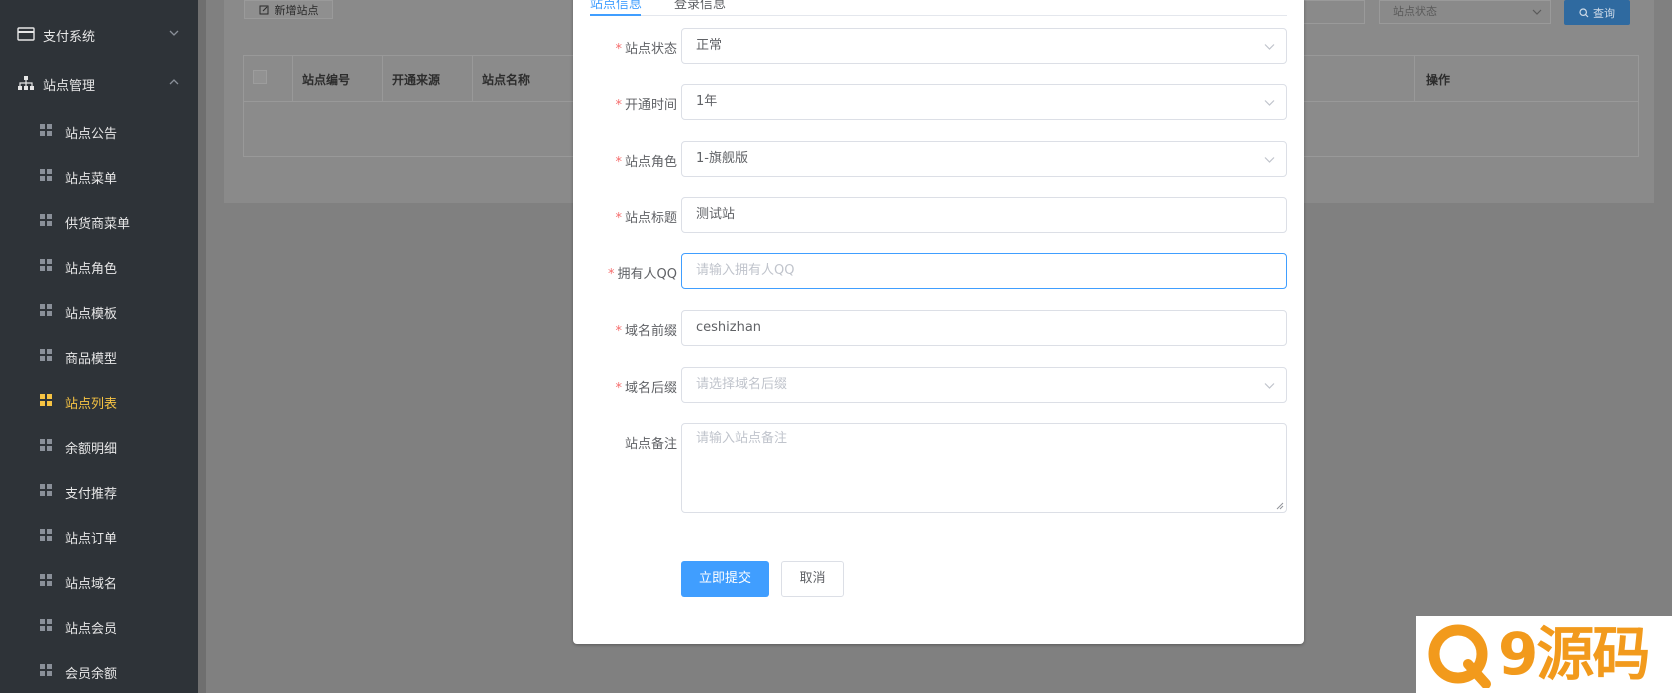  What do you see at coordinates (416, 80) in the screenshot?
I see `column-header: 开通来源` at bounding box center [416, 80].